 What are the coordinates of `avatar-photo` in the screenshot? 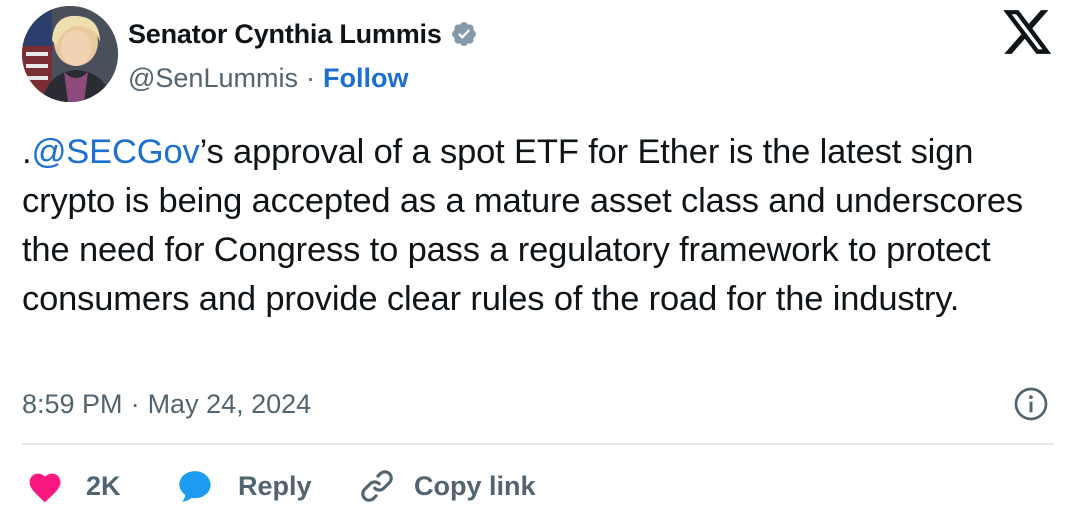 It's located at (70, 54).